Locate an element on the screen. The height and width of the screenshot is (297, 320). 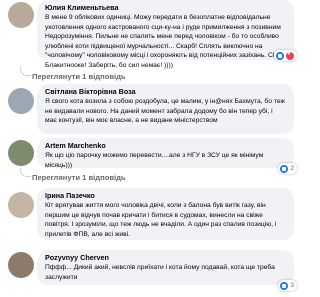
comment-author: Світлана Вікторівна Воза is located at coordinates (165, 92).